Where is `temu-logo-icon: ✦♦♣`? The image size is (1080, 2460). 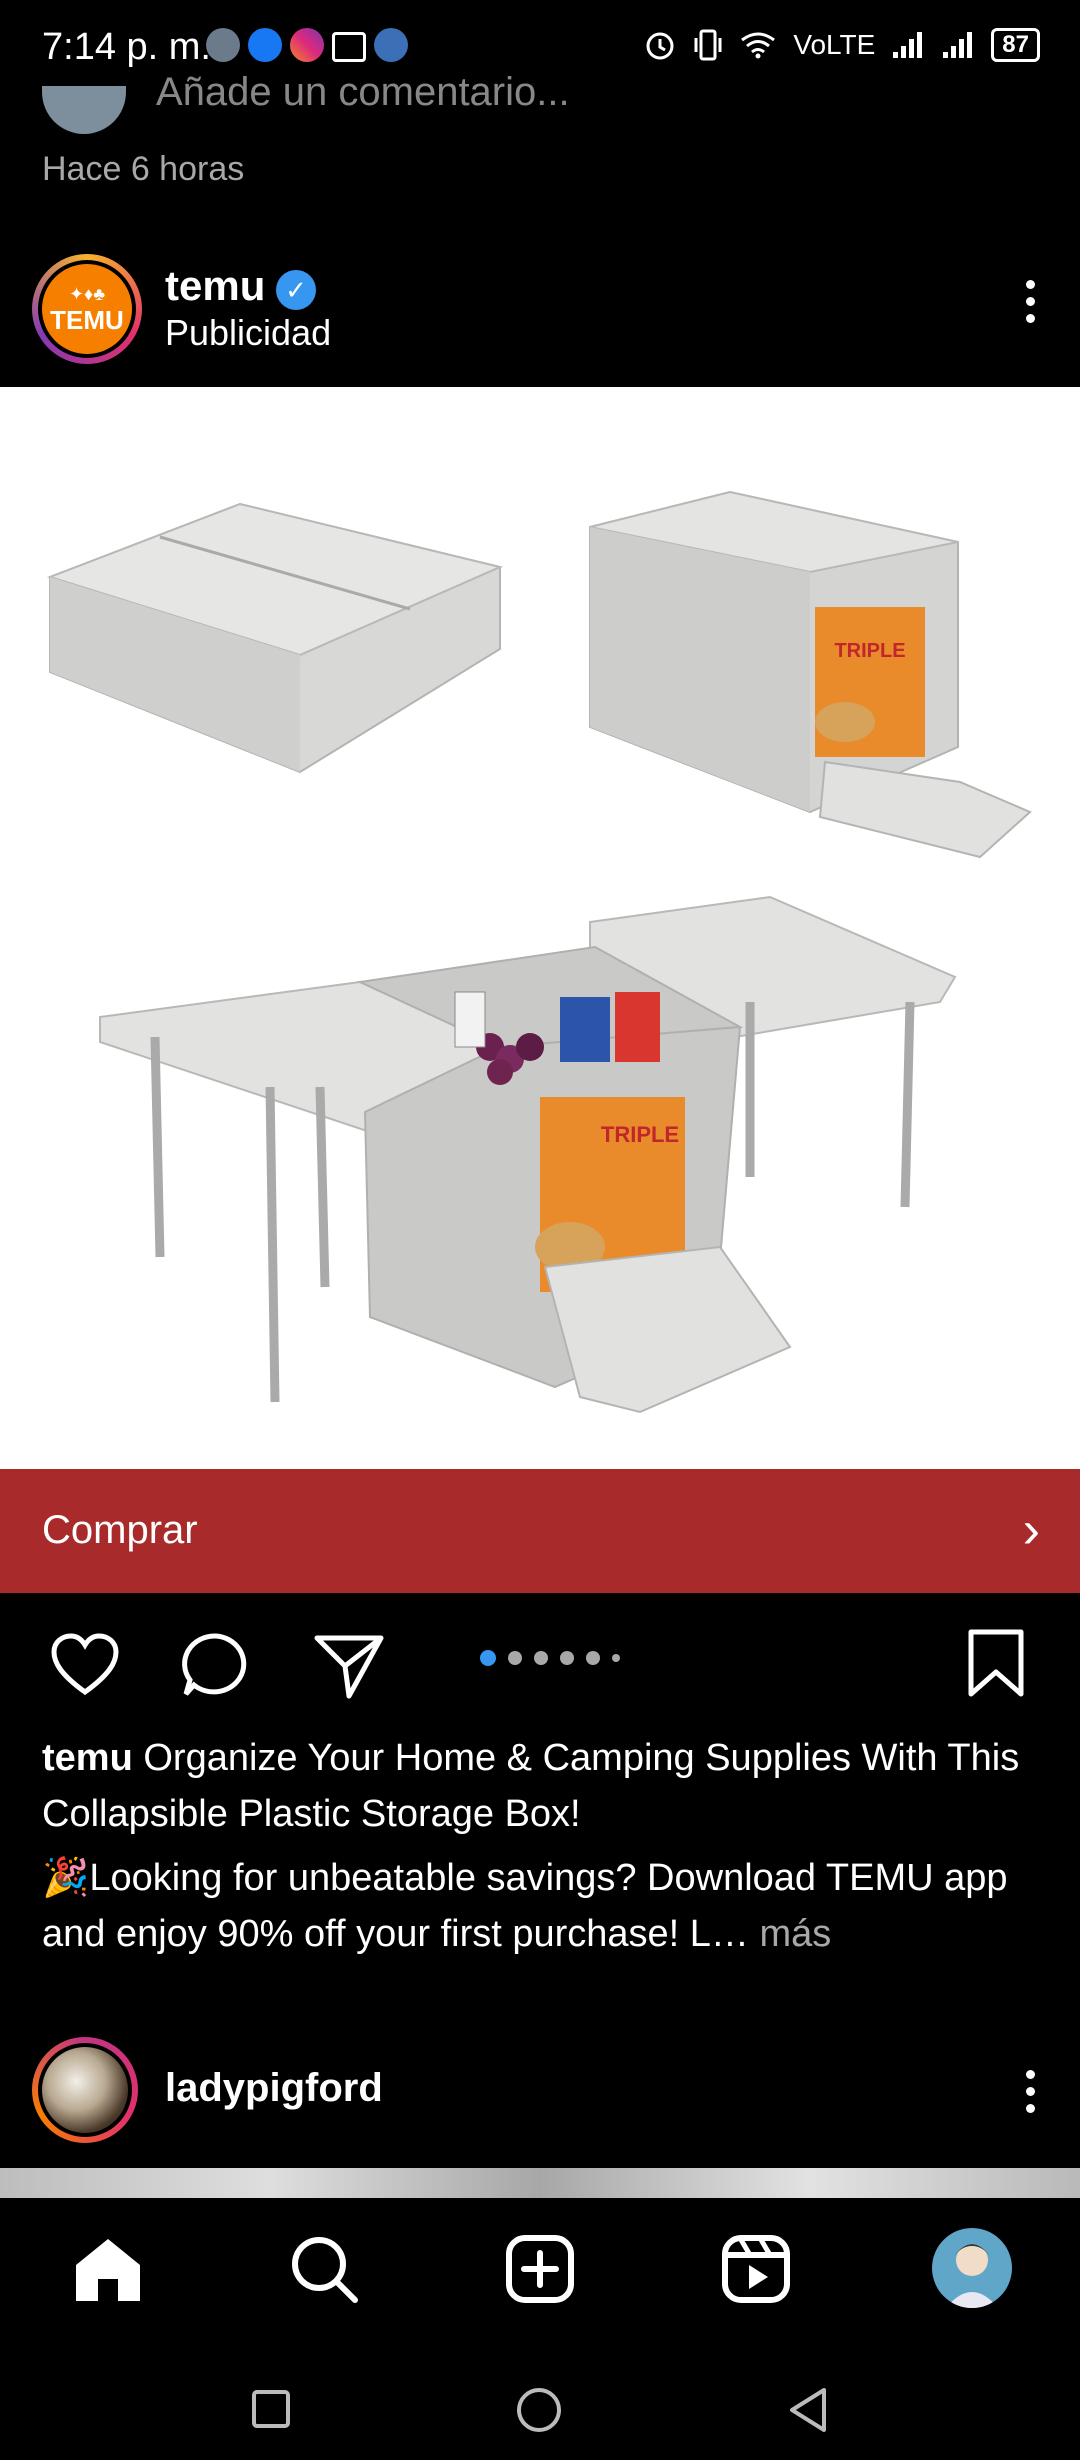 temu-logo-icon: ✦♦♣ is located at coordinates (87, 294).